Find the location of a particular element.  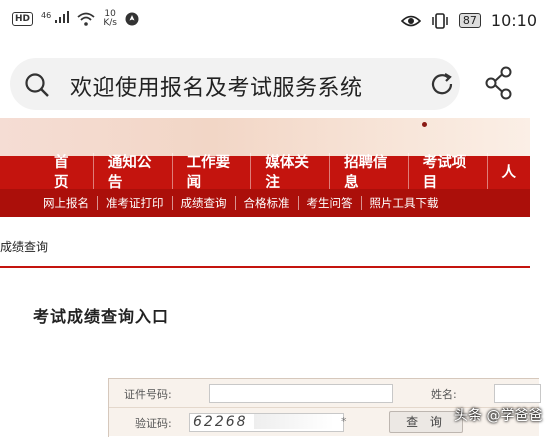

nav-item-recruitment: 招聘信息 is located at coordinates (369, 172).